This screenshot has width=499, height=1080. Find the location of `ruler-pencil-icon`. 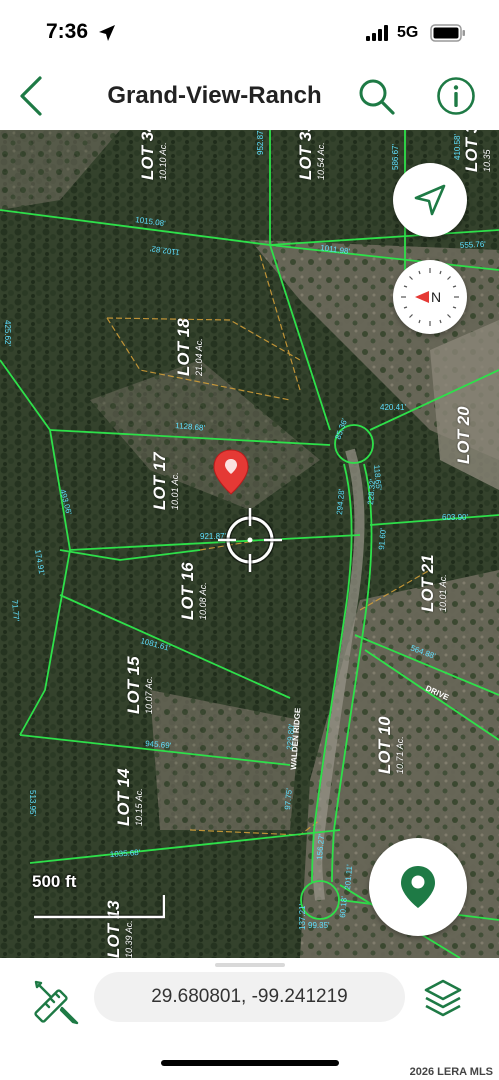

ruler-pencil-icon is located at coordinates (56, 1002).